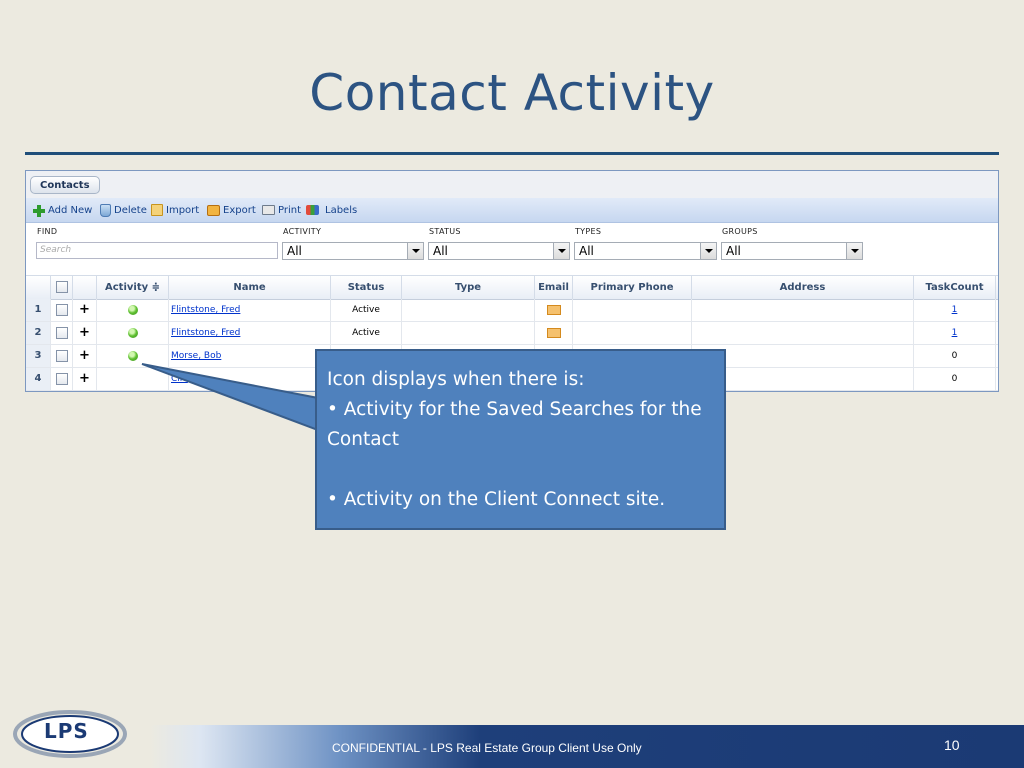 Image resolution: width=1024 pixels, height=768 pixels. Describe the element at coordinates (250, 356) in the screenshot. I see `row-name-cell: Morse, Bob` at that location.